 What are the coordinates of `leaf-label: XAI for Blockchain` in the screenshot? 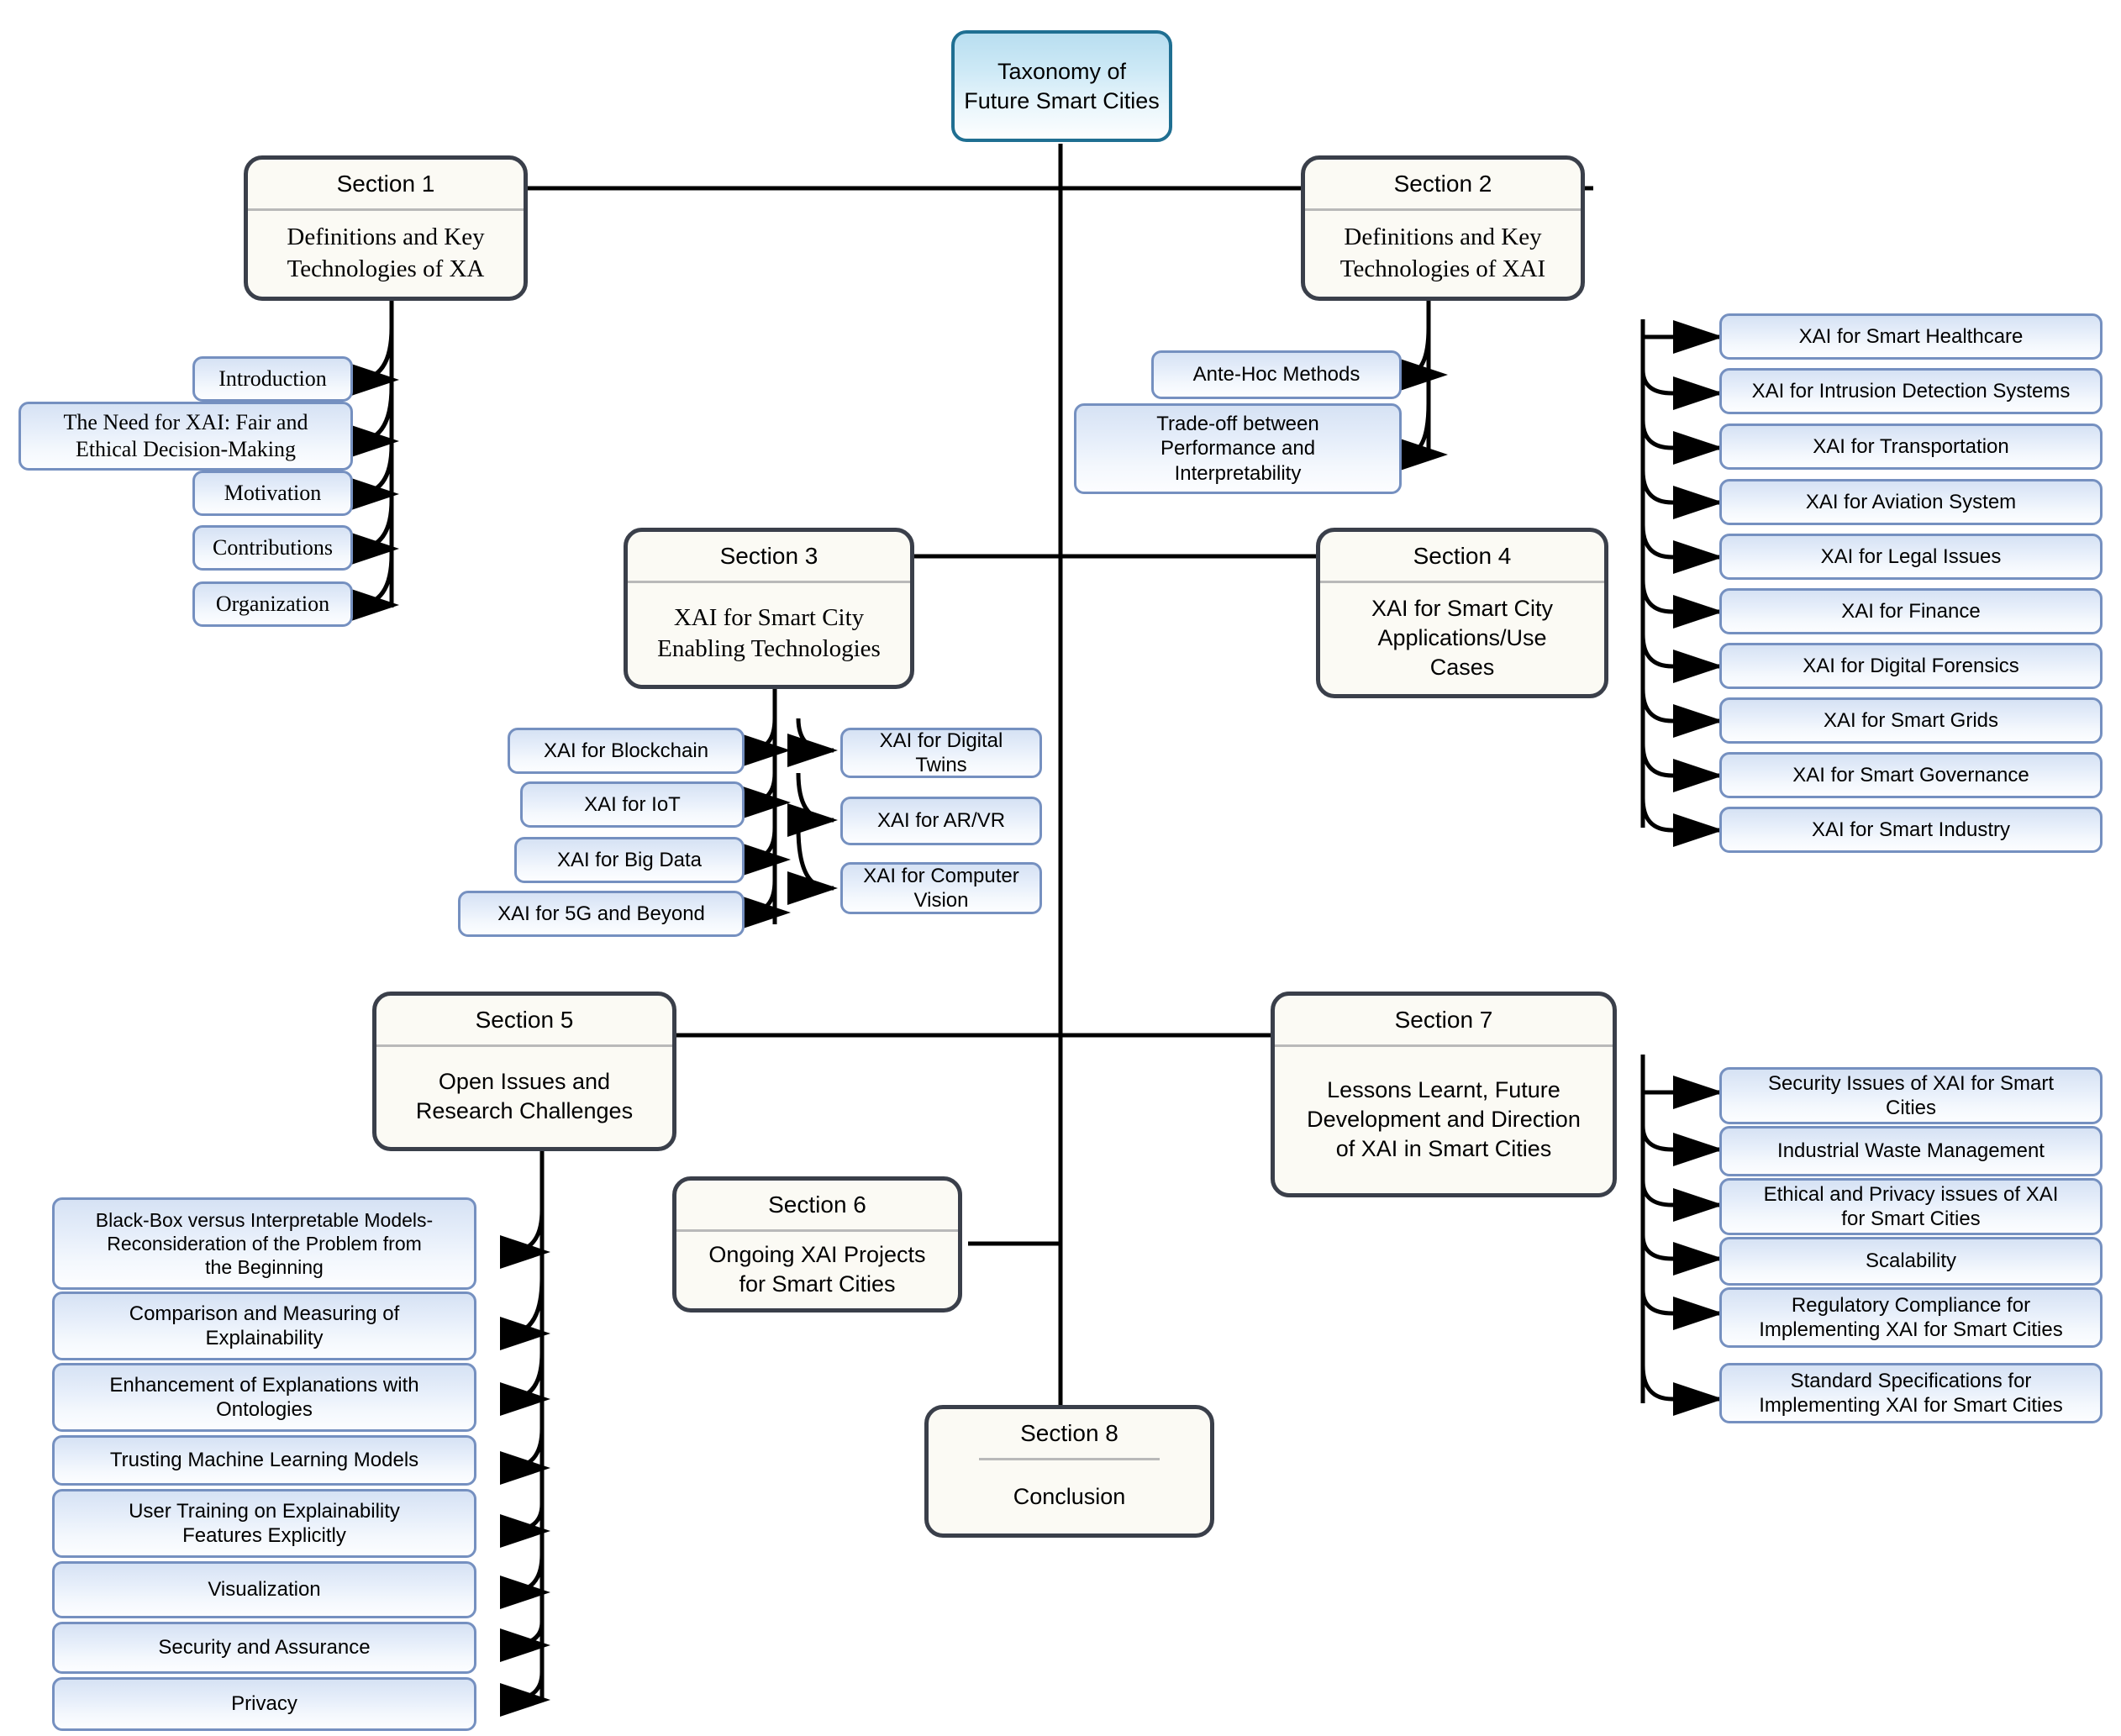 It's located at (626, 750).